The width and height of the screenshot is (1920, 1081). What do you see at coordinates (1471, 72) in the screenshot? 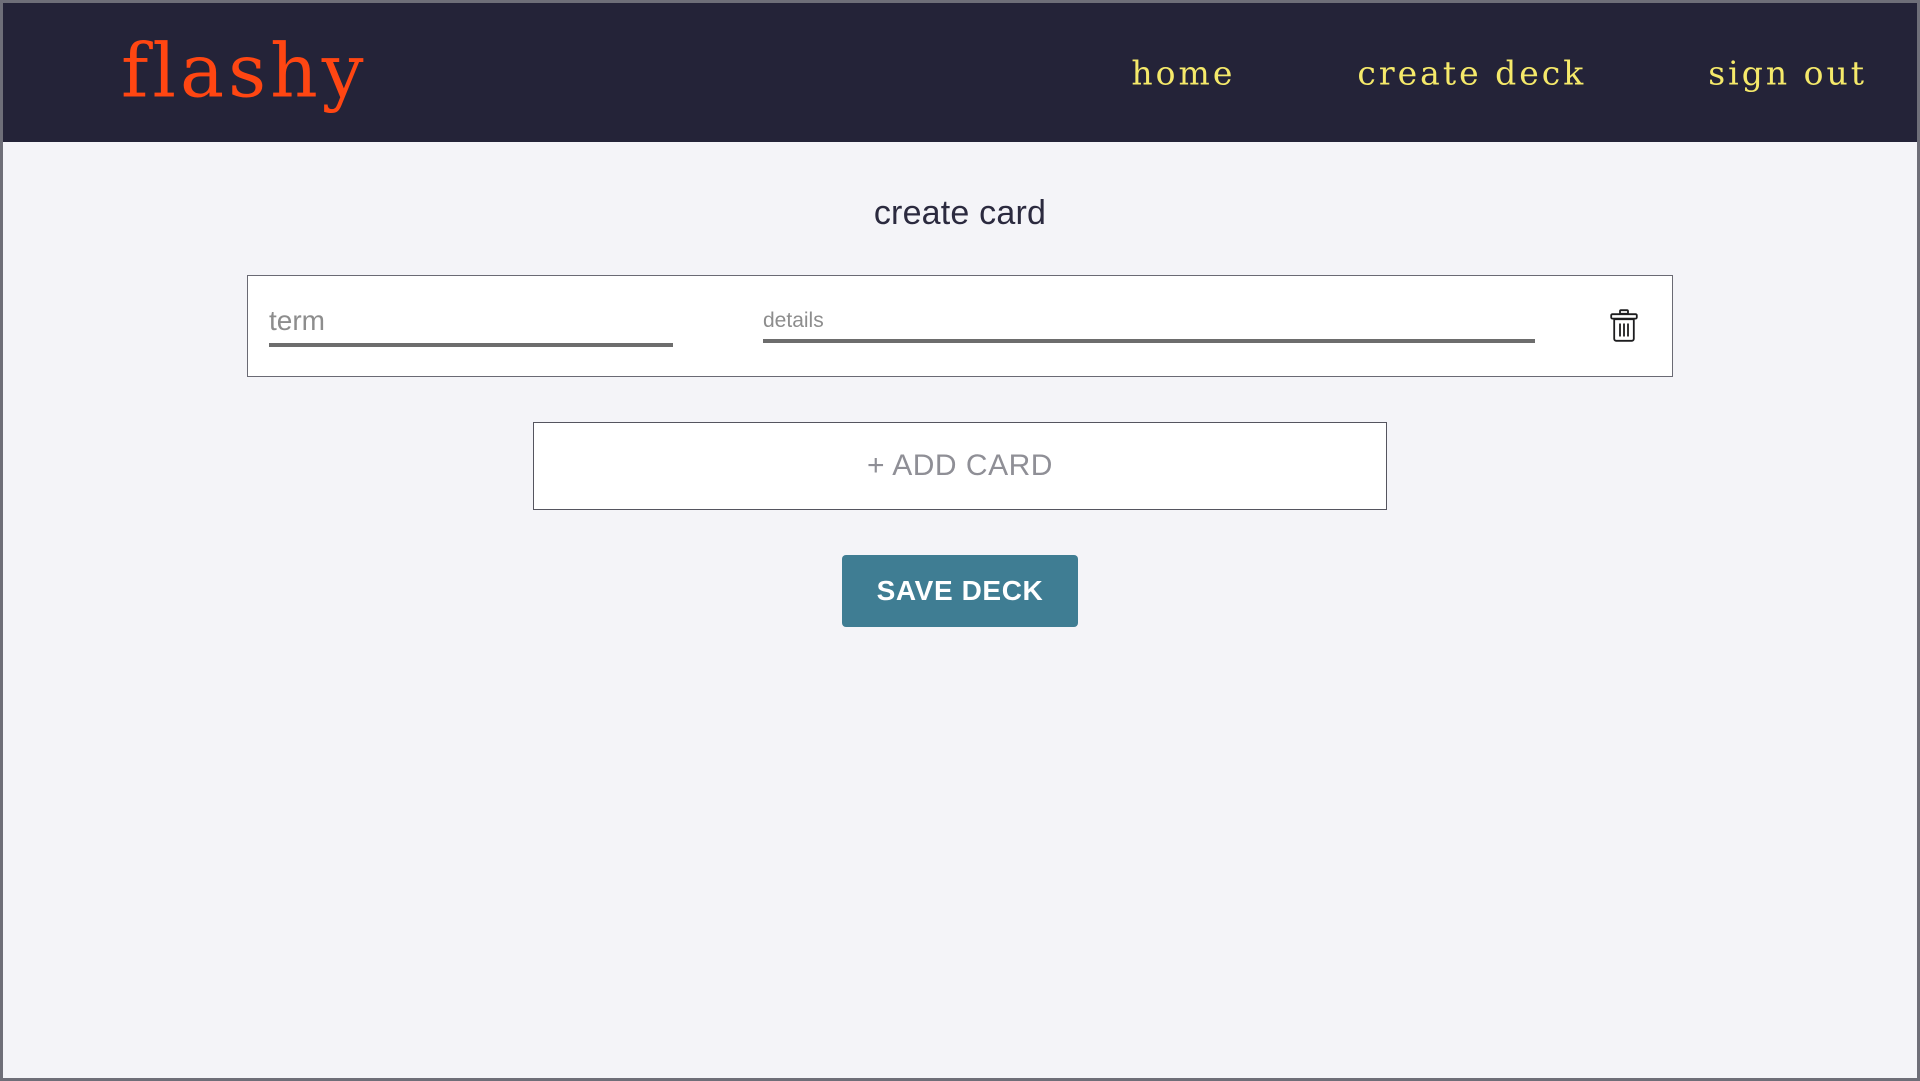
I see `nav-link-create-deck: create deck` at bounding box center [1471, 72].